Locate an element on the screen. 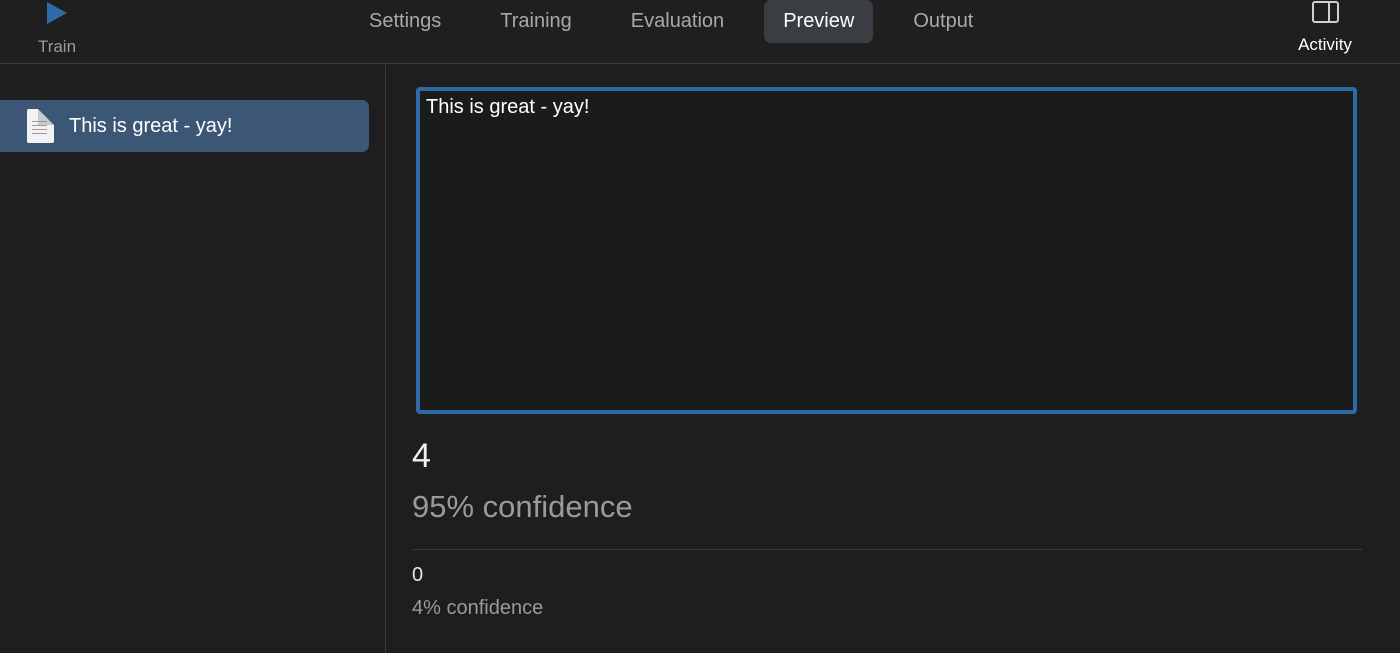 This screenshot has width=1400, height=653. train-label: Train is located at coordinates (57, 46).